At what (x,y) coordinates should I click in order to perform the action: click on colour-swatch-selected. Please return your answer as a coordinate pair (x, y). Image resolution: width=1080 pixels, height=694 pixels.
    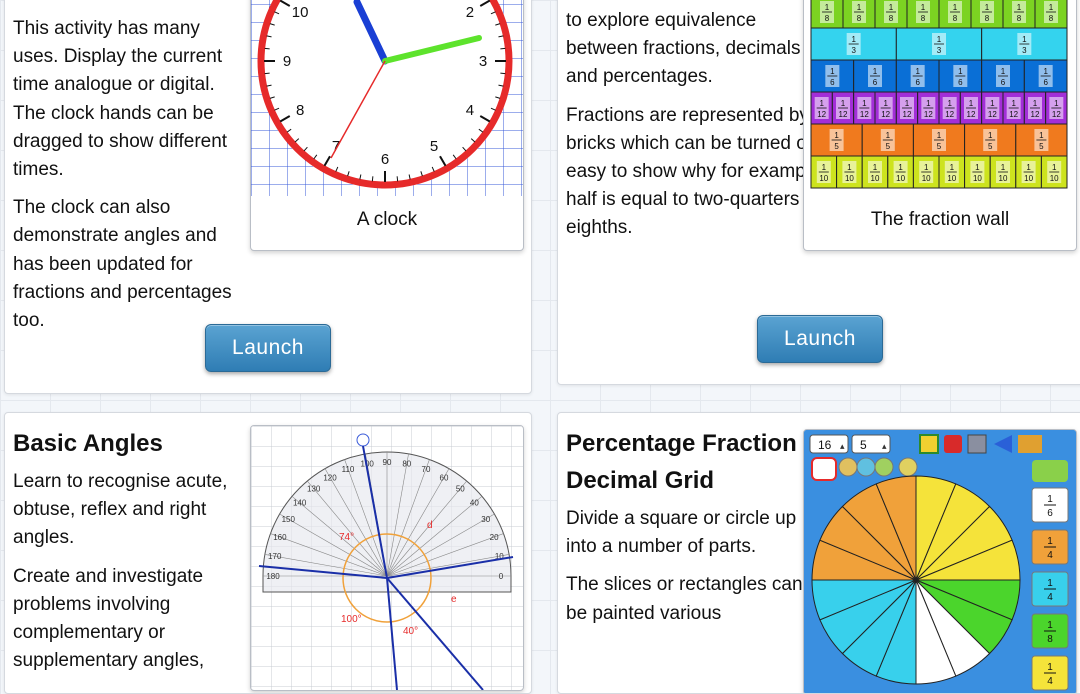
    Looking at the image, I should click on (824, 469).